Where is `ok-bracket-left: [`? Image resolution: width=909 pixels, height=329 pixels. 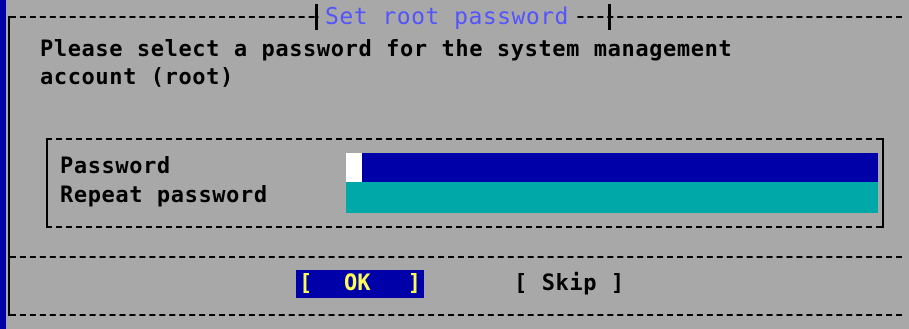
ok-bracket-left: [ is located at coordinates (306, 283).